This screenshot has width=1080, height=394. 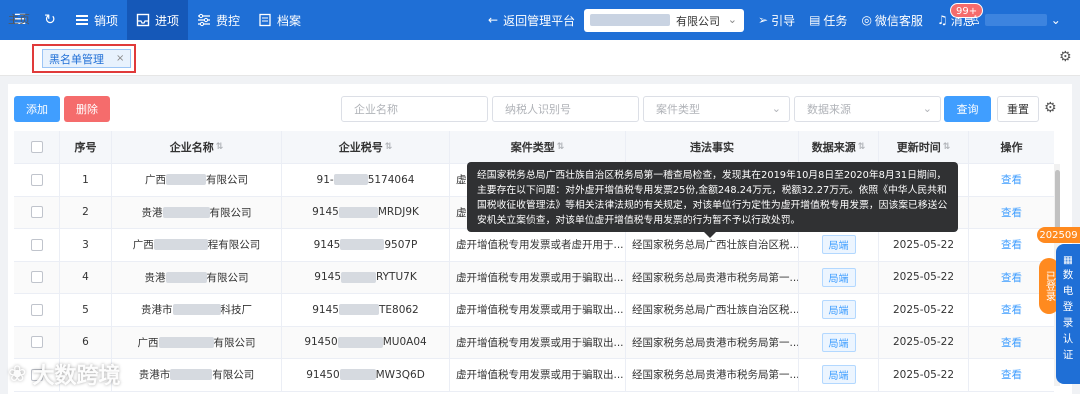 What do you see at coordinates (279, 20) in the screenshot?
I see `nav-item-archive: 档案` at bounding box center [279, 20].